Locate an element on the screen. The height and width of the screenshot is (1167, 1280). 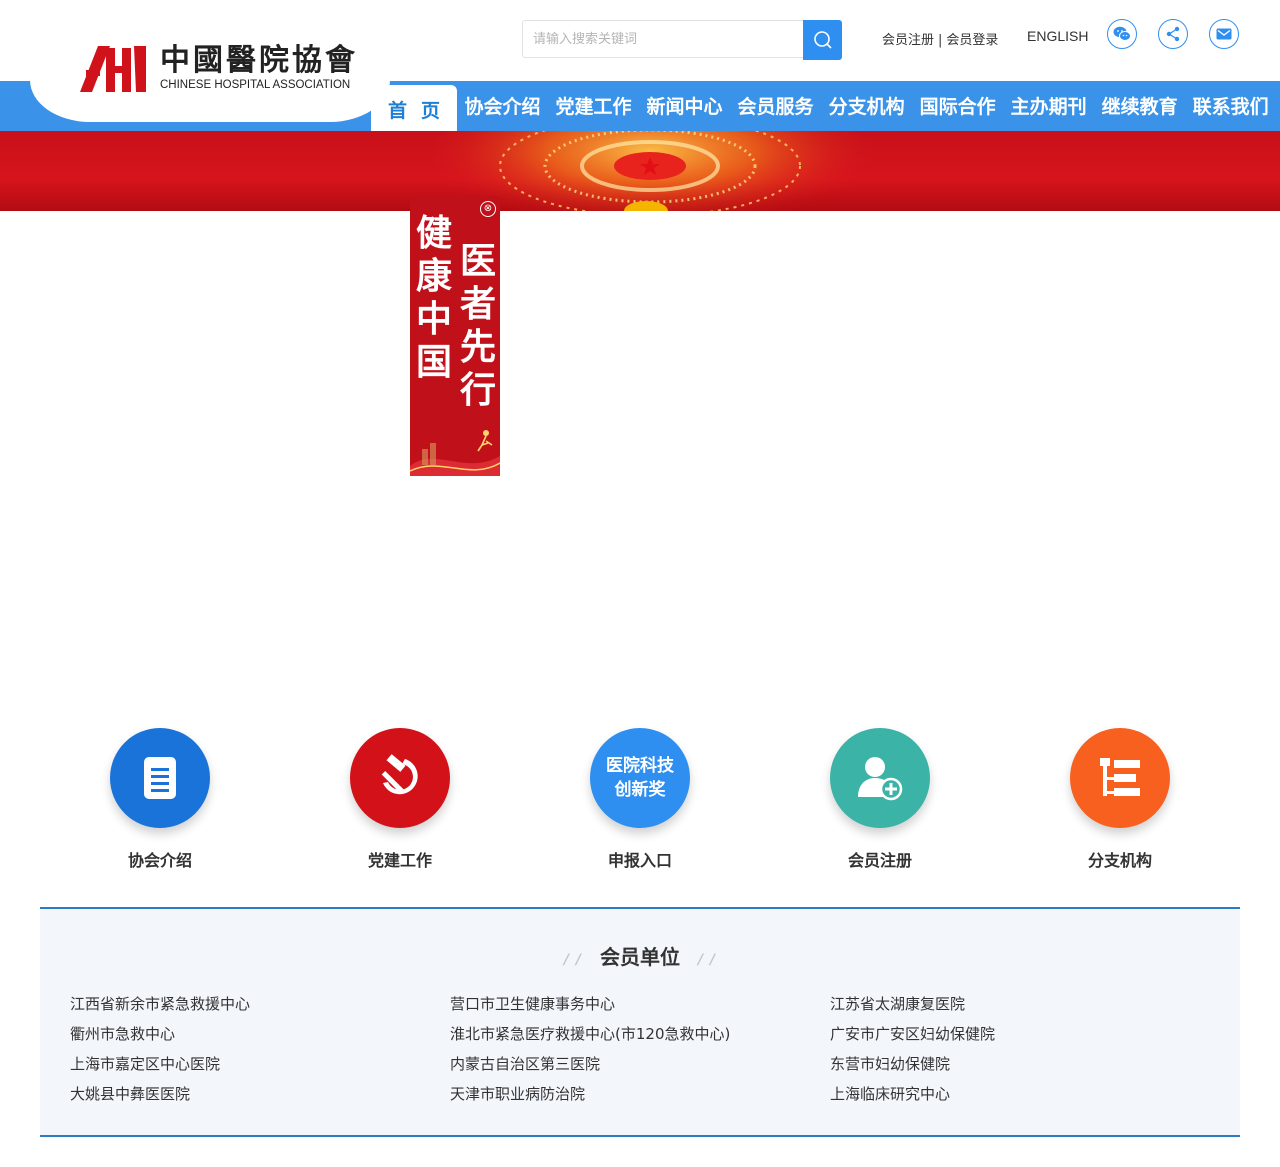
quick-link-register-circle is located at coordinates (880, 778).